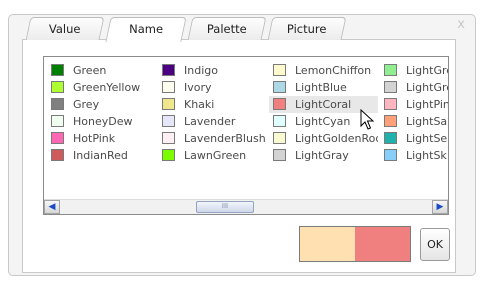 The height and width of the screenshot is (283, 481). Describe the element at coordinates (227, 28) in the screenshot. I see `tab-palette: Palette` at that location.